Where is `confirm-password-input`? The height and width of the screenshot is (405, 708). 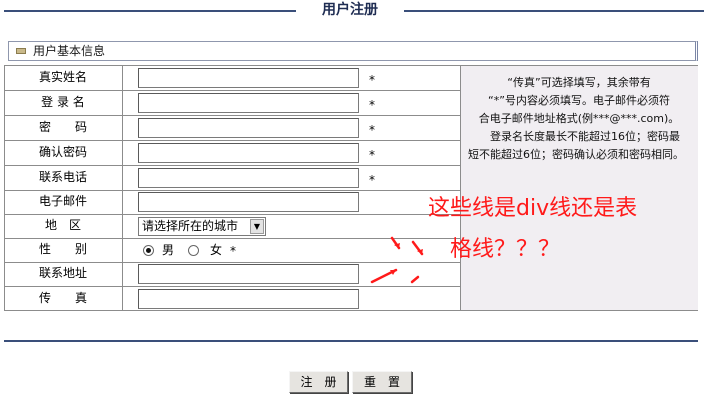
confirm-password-input is located at coordinates (248, 153).